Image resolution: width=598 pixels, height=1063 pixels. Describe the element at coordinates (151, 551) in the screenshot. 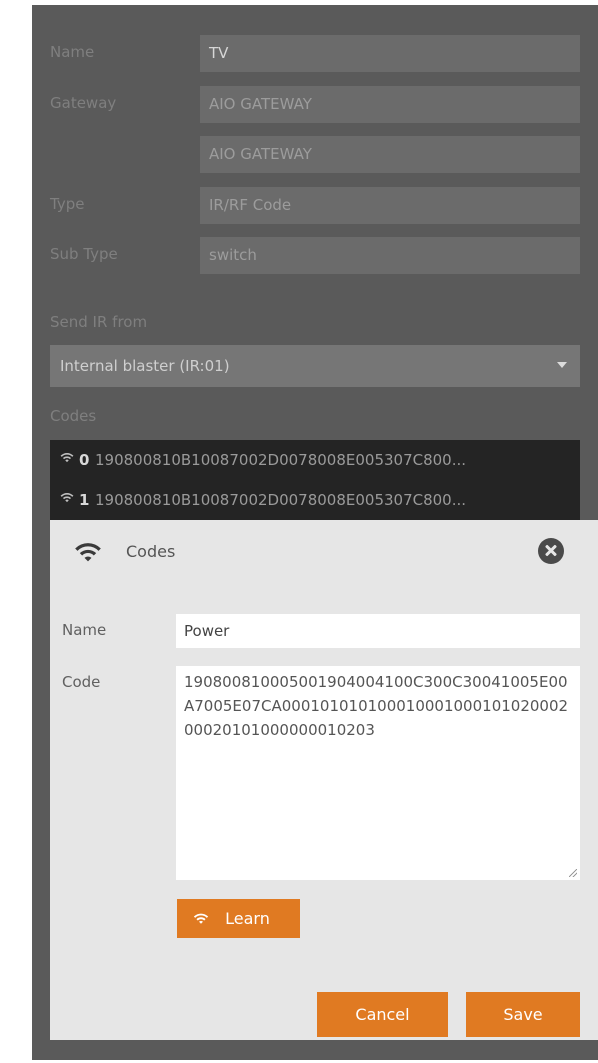

I see `dialog-title: Codes` at that location.